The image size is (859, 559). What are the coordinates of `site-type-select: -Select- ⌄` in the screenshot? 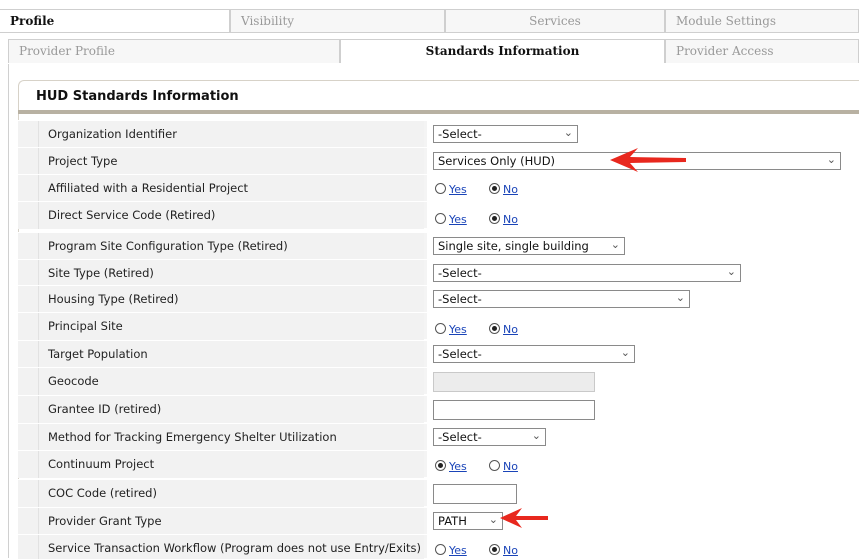 It's located at (587, 273).